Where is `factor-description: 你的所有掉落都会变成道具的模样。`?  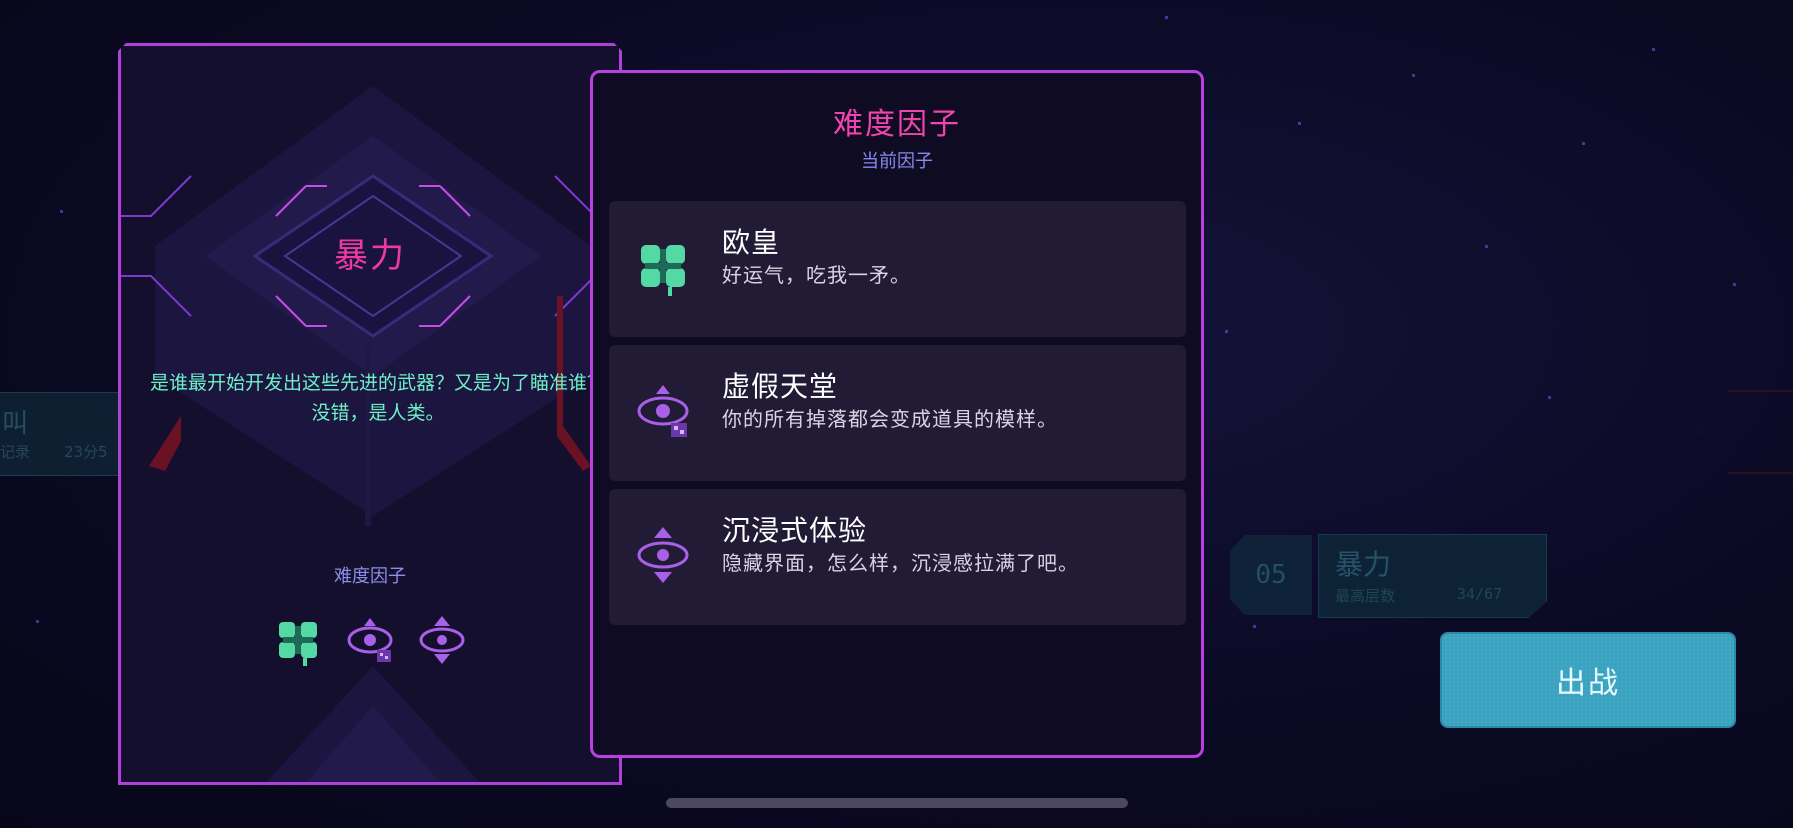 factor-description: 你的所有掉落都会变成道具的模样。 is located at coordinates (890, 419).